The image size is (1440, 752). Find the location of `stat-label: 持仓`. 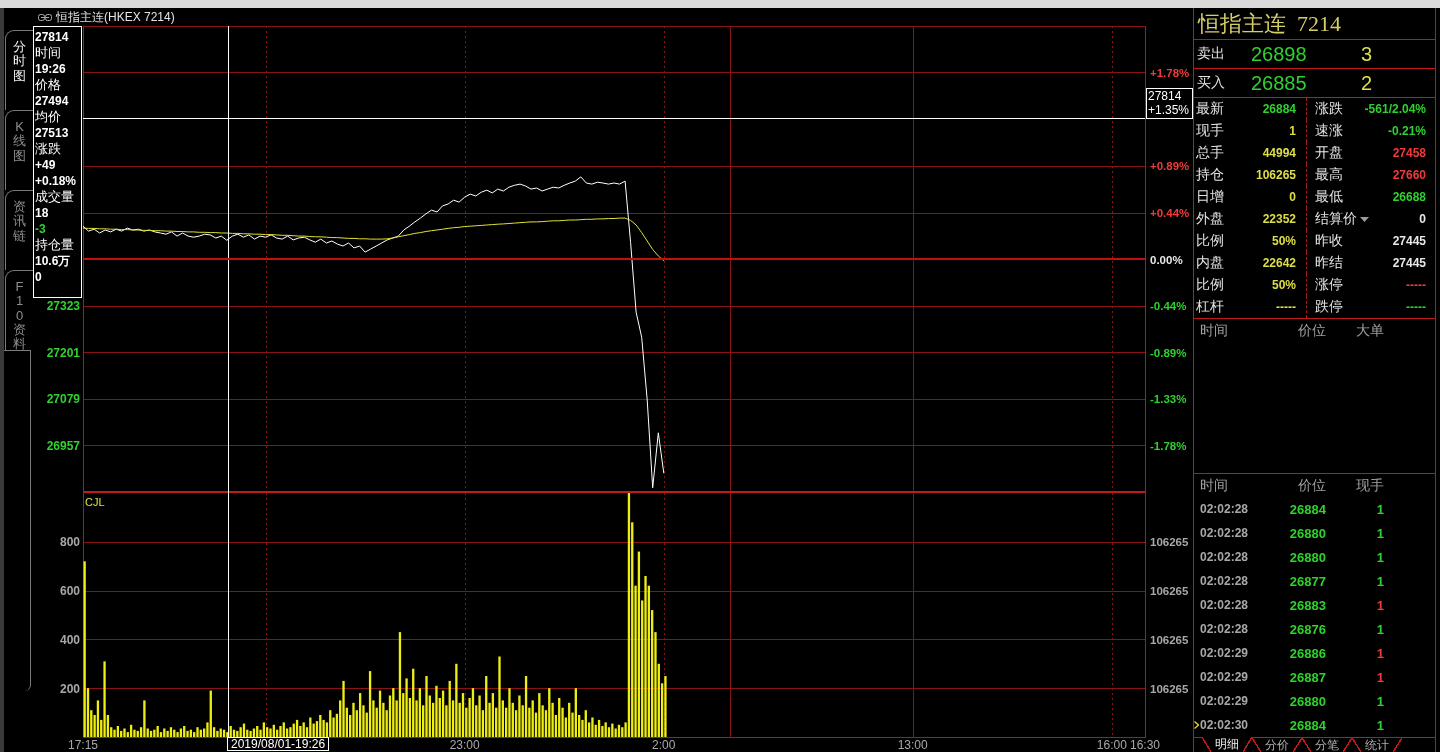

stat-label: 持仓 is located at coordinates (1210, 175).